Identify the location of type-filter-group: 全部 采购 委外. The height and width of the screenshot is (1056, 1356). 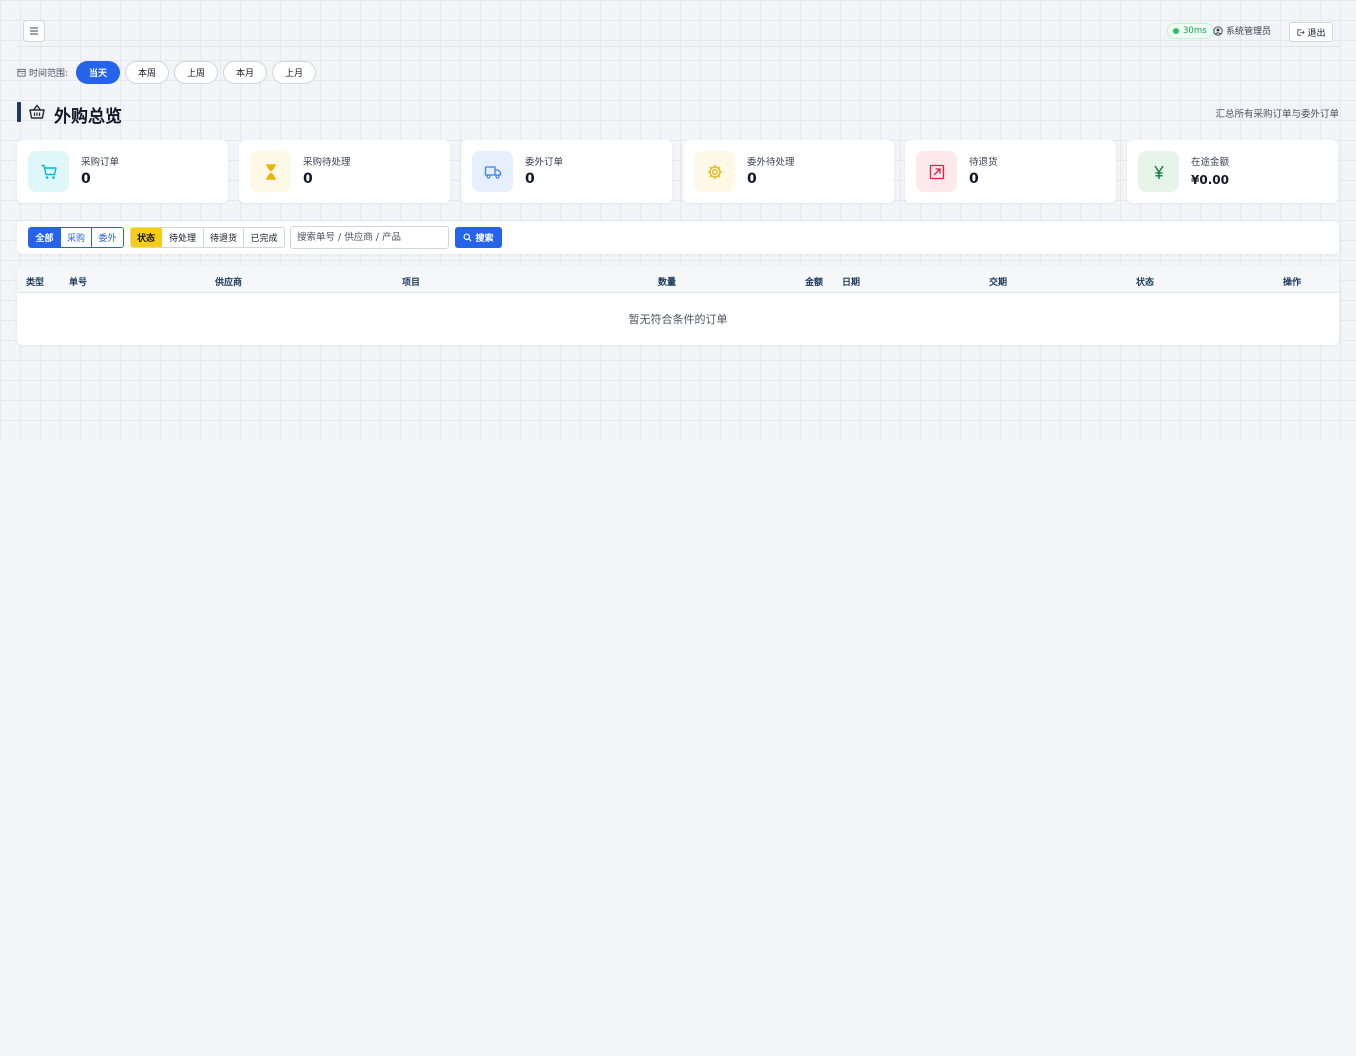
(76, 237).